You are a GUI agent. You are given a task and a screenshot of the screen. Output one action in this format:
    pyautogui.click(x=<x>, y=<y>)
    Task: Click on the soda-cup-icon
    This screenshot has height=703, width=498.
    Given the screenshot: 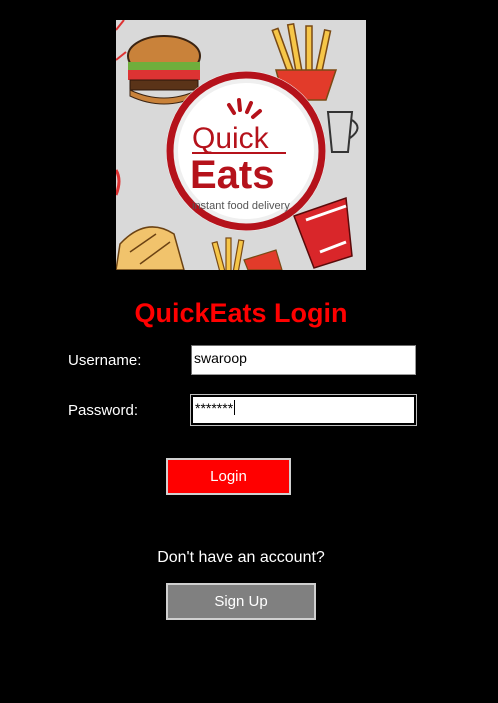 What is the action you would take?
    pyautogui.click(x=323, y=232)
    